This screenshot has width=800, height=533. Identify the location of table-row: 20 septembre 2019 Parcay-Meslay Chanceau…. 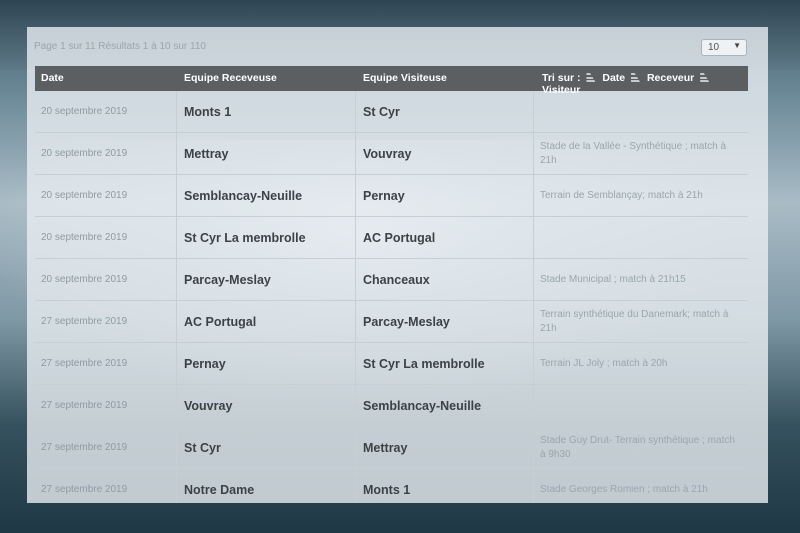
(391, 280).